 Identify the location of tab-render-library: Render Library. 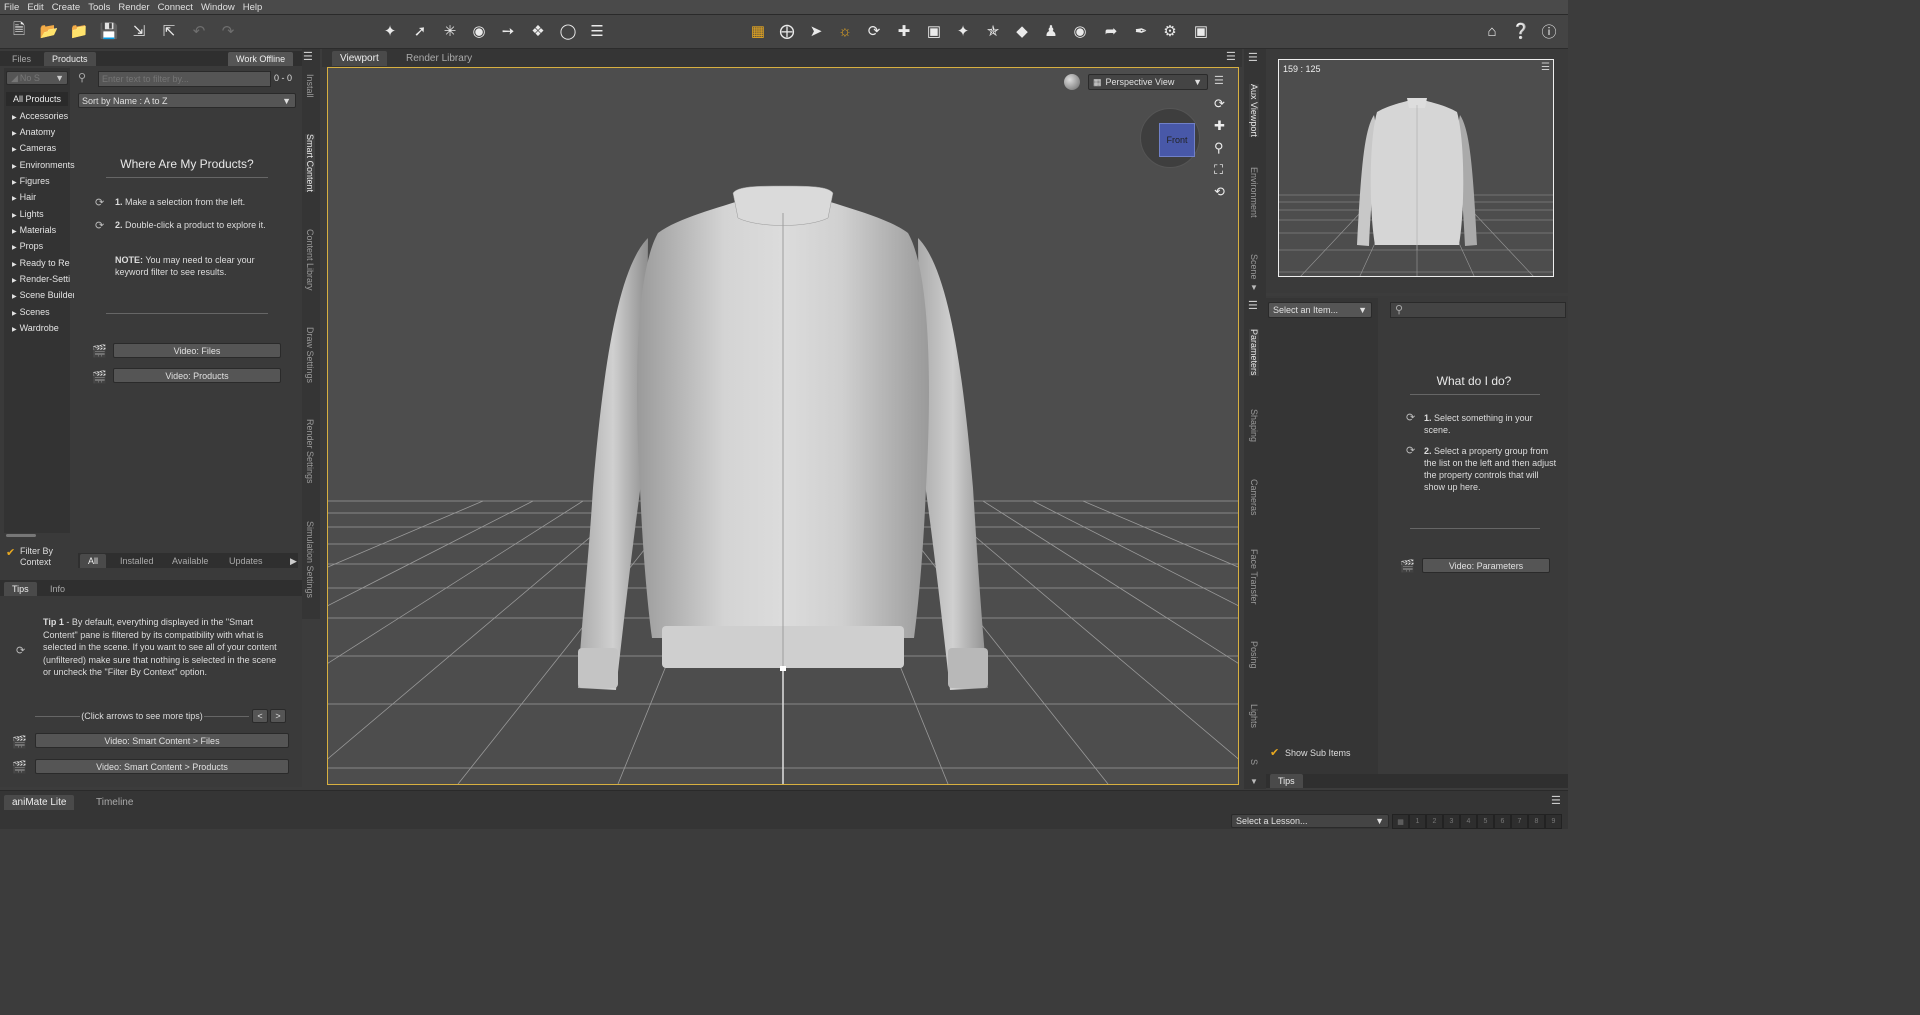
(439, 58).